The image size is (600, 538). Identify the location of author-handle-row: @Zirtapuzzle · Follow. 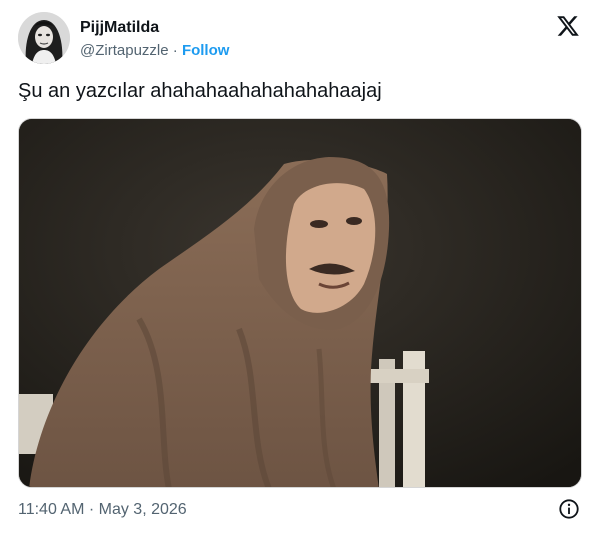
(154, 51).